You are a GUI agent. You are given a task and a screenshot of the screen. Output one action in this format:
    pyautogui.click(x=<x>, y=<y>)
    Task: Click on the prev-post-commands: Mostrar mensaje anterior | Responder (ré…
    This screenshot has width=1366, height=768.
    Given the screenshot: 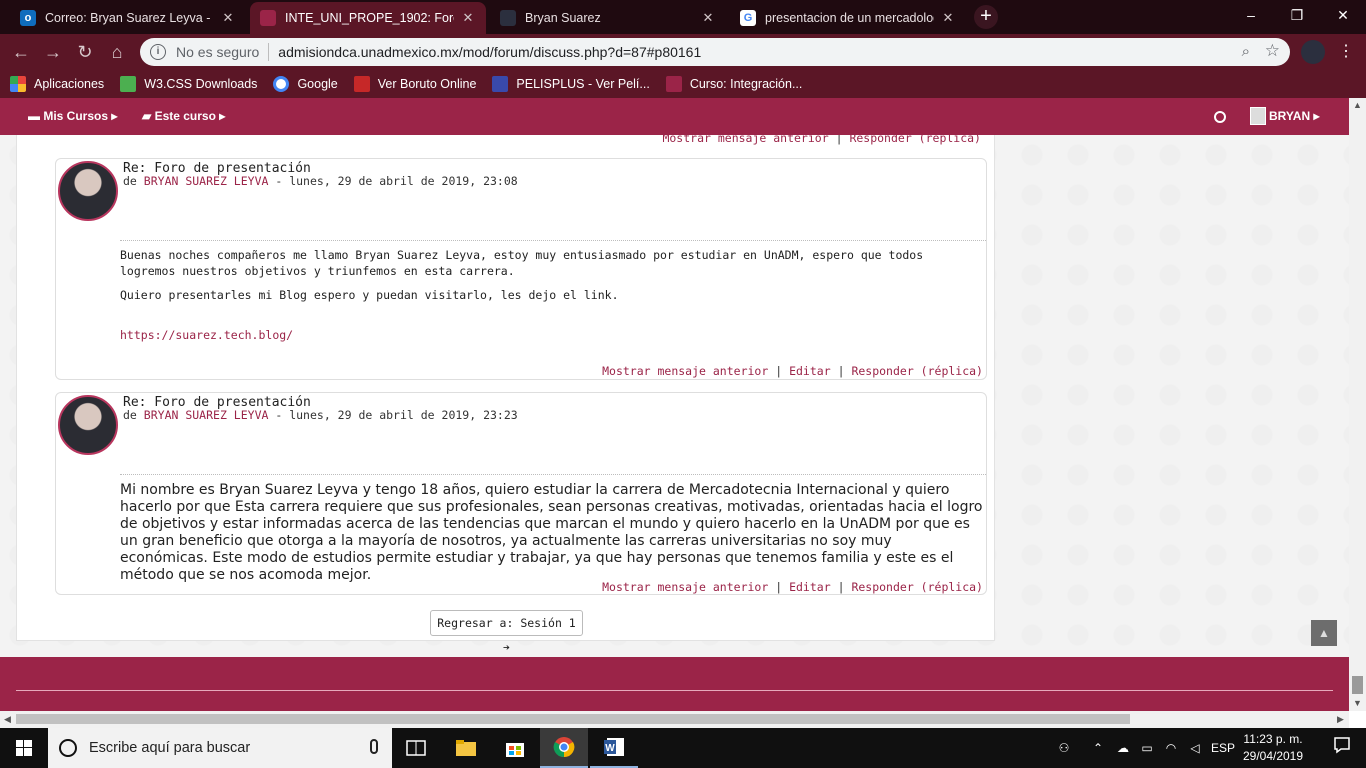 What is the action you would take?
    pyautogui.click(x=821, y=140)
    